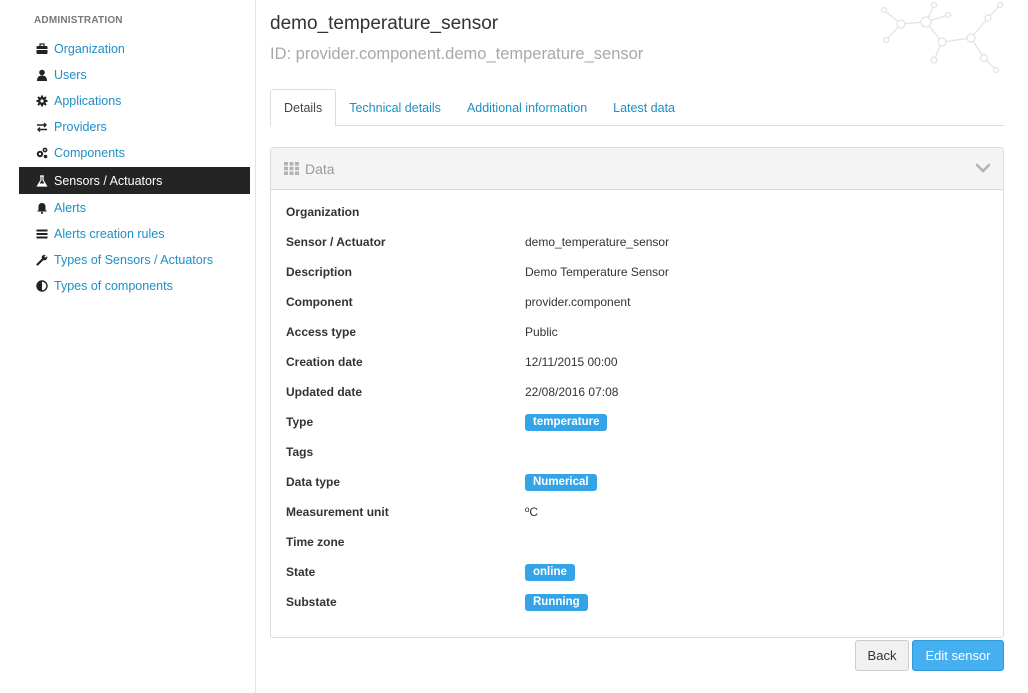 The height and width of the screenshot is (693, 1028). I want to click on grid-icon, so click(291, 168).